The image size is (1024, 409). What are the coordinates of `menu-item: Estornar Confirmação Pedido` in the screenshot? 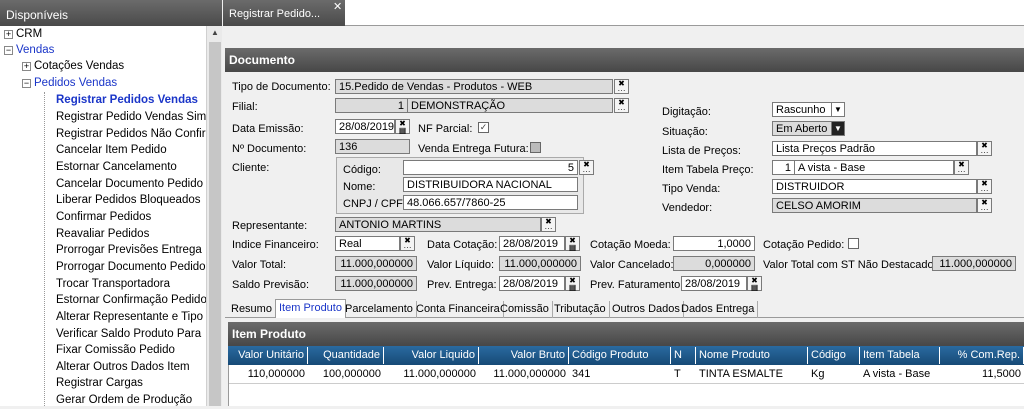 It's located at (131, 300).